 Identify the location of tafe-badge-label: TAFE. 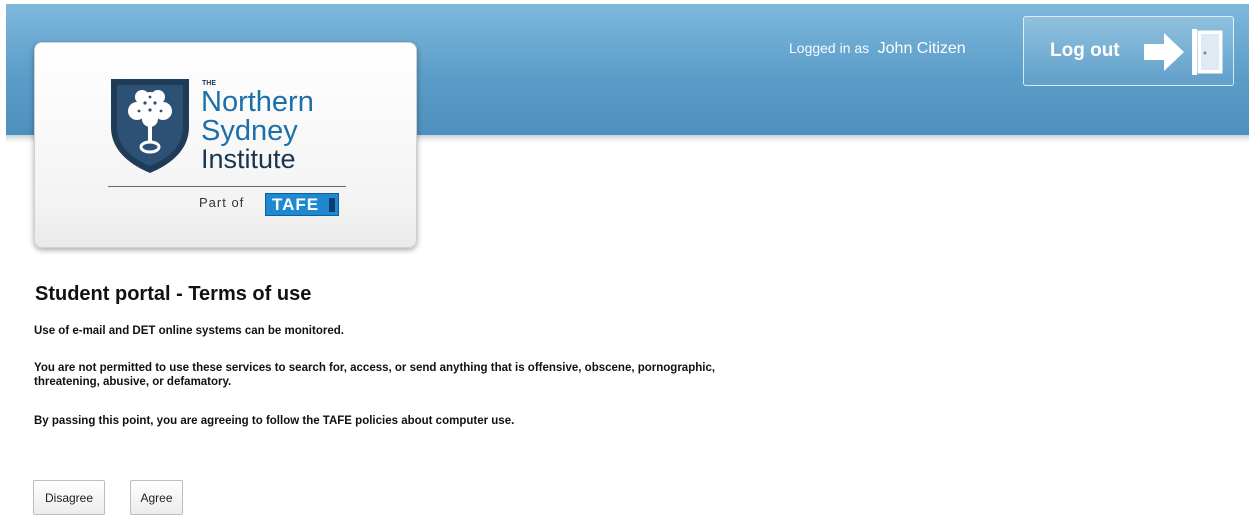
(296, 204).